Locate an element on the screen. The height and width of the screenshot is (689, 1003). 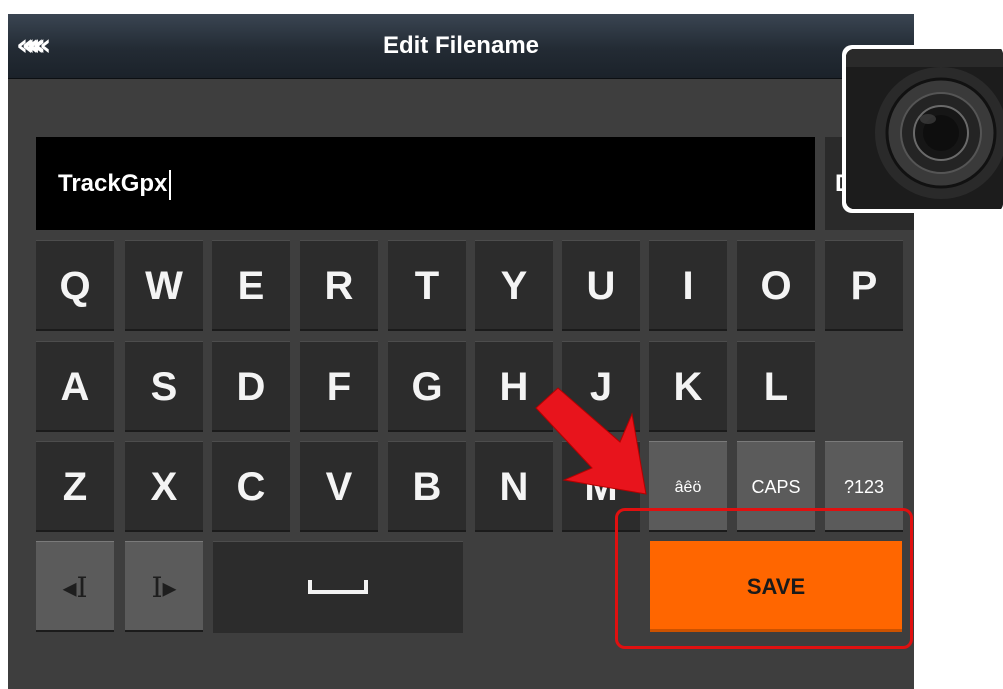
key-x: X is located at coordinates (164, 486).